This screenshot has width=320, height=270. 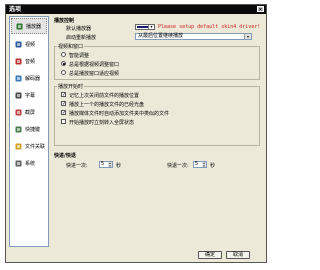 I want to click on sidebar-item: 音频, so click(x=29, y=61).